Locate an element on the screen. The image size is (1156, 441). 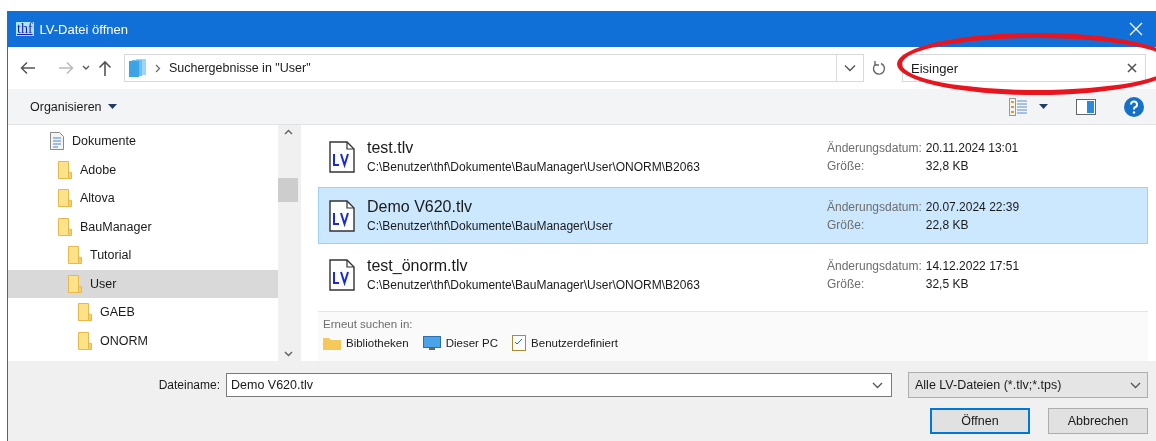
file-name: test_önorm.tlv is located at coordinates (418, 266).